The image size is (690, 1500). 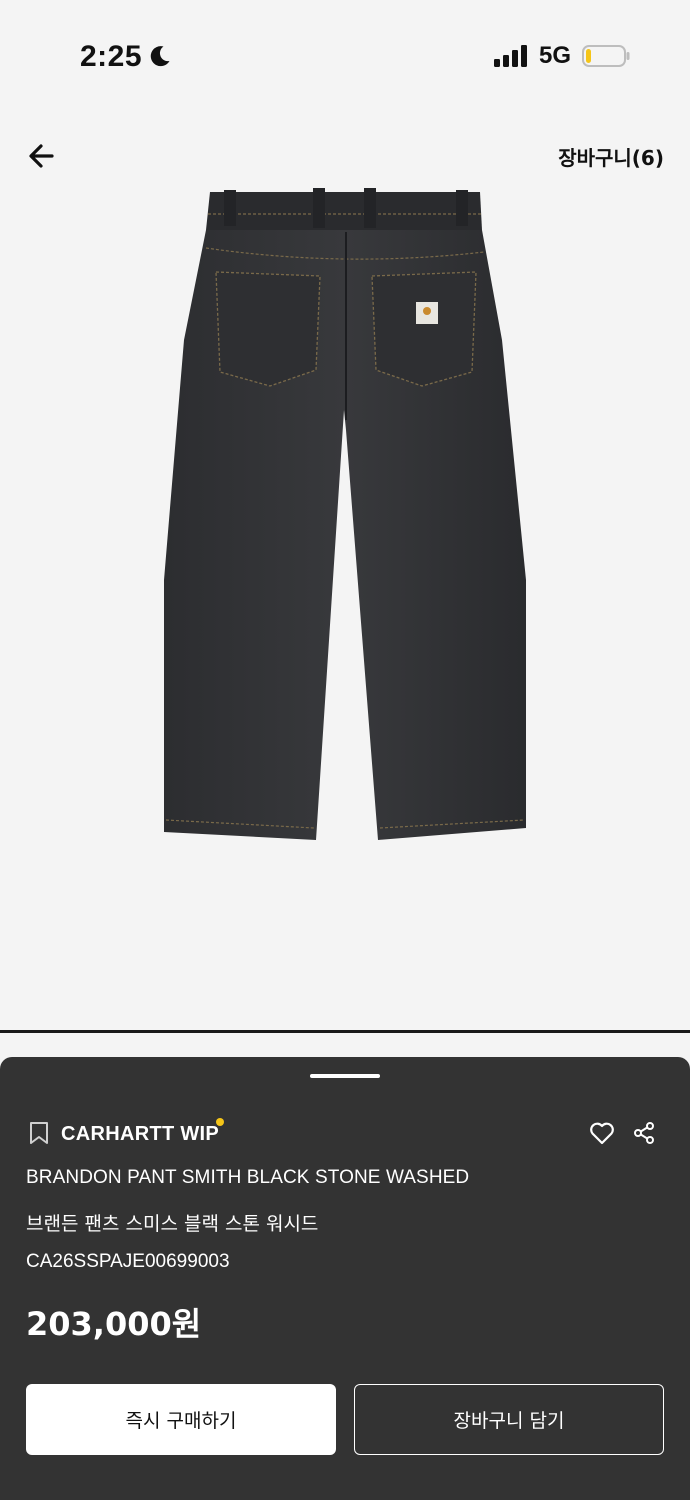 I want to click on battery-icon, so click(x=606, y=56).